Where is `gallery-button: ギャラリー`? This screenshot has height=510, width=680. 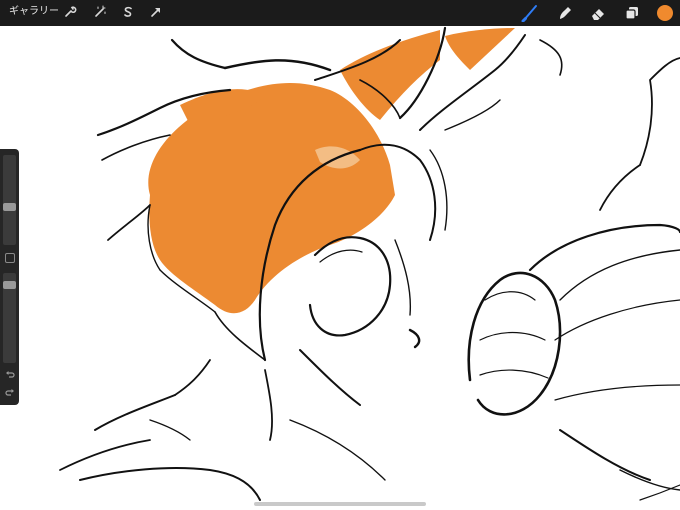 gallery-button: ギャラリー is located at coordinates (34, 12).